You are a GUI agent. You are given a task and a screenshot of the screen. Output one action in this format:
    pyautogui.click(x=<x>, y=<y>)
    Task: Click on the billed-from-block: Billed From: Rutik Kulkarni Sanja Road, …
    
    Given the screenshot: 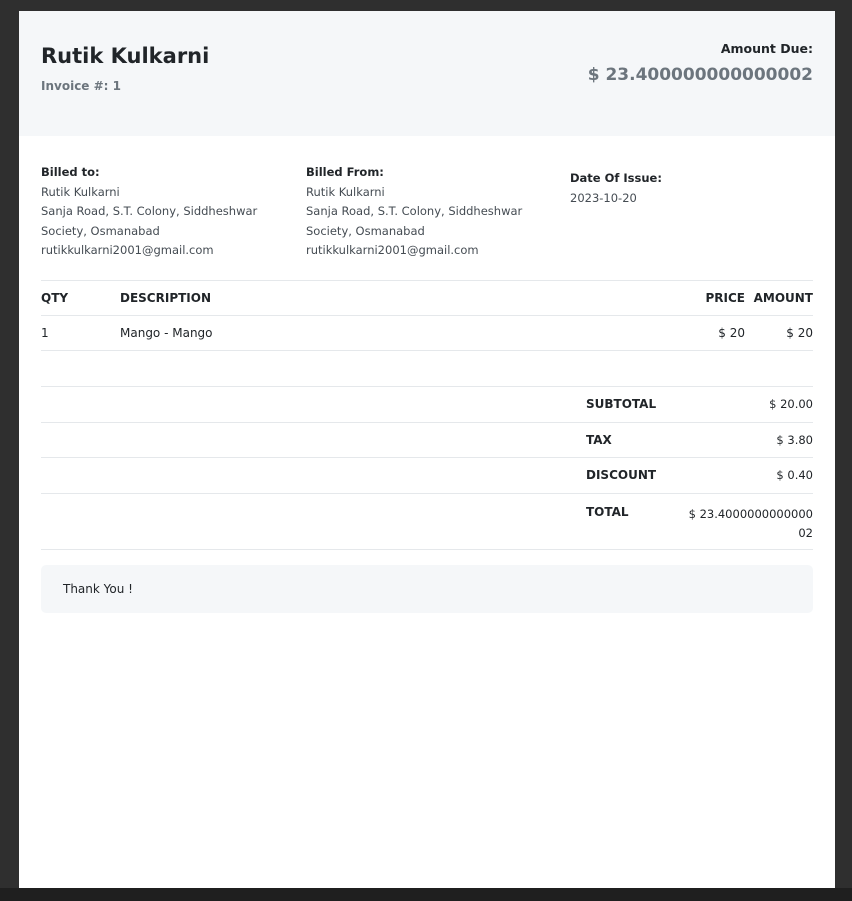 What is the action you would take?
    pyautogui.click(x=426, y=212)
    